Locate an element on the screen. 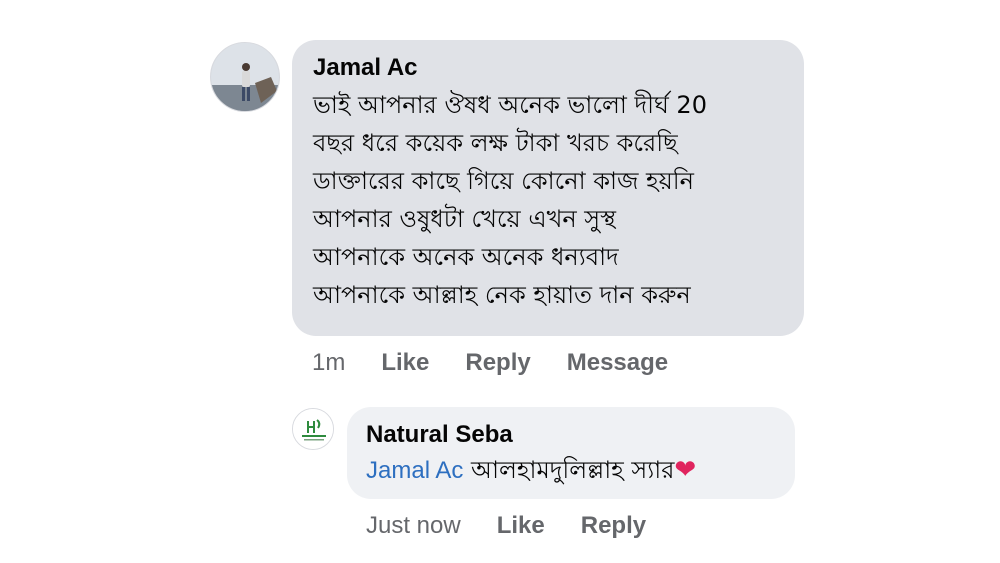  comment-line: ভাই আপনার ঔষধ অনেক ভালো দীর্ঘ 20 is located at coordinates (510, 105).